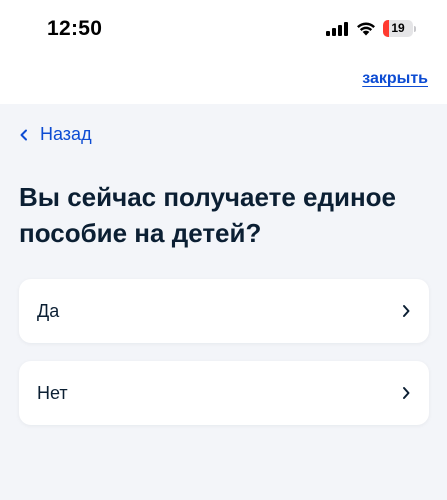 Image resolution: width=447 pixels, height=500 pixels. Describe the element at coordinates (415, 28) in the screenshot. I see `battery-tip` at that location.